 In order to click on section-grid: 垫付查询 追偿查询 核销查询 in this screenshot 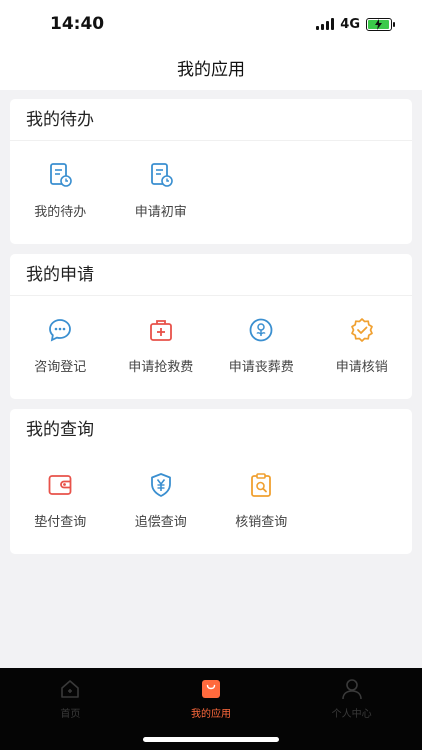, I will do `click(211, 490)`.